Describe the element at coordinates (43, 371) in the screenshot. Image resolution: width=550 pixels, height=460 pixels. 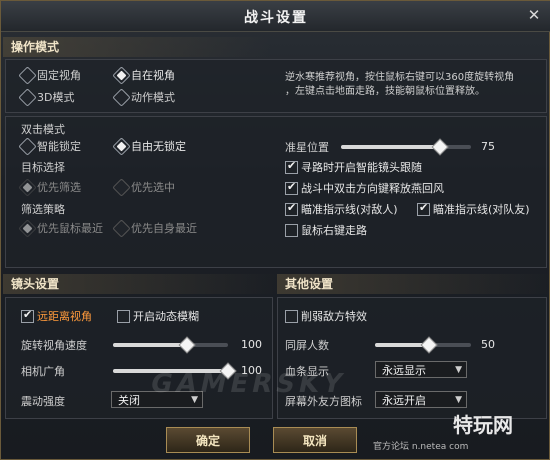
I see `fov-label: 相机广角` at that location.